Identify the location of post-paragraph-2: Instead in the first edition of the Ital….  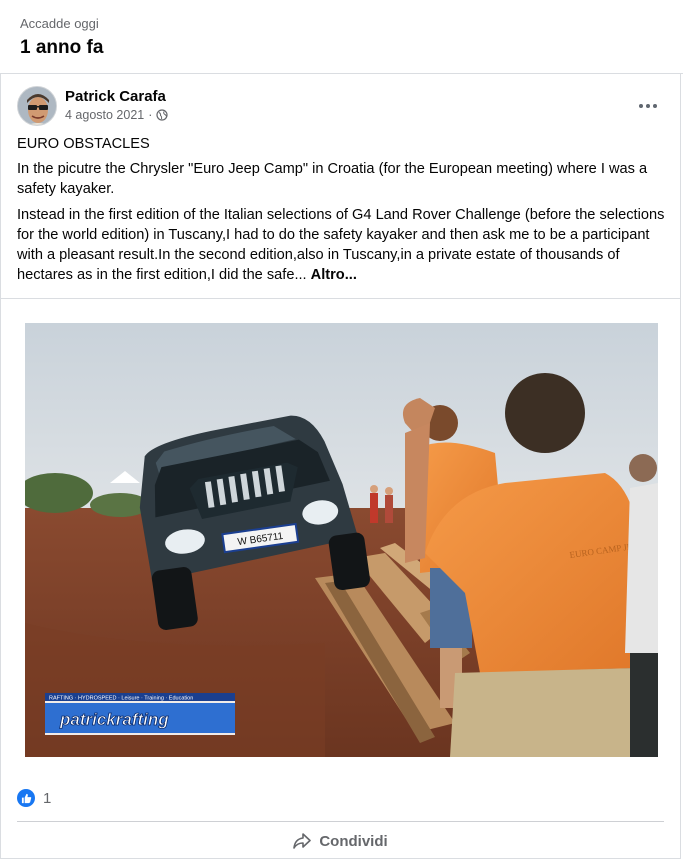
(341, 245).